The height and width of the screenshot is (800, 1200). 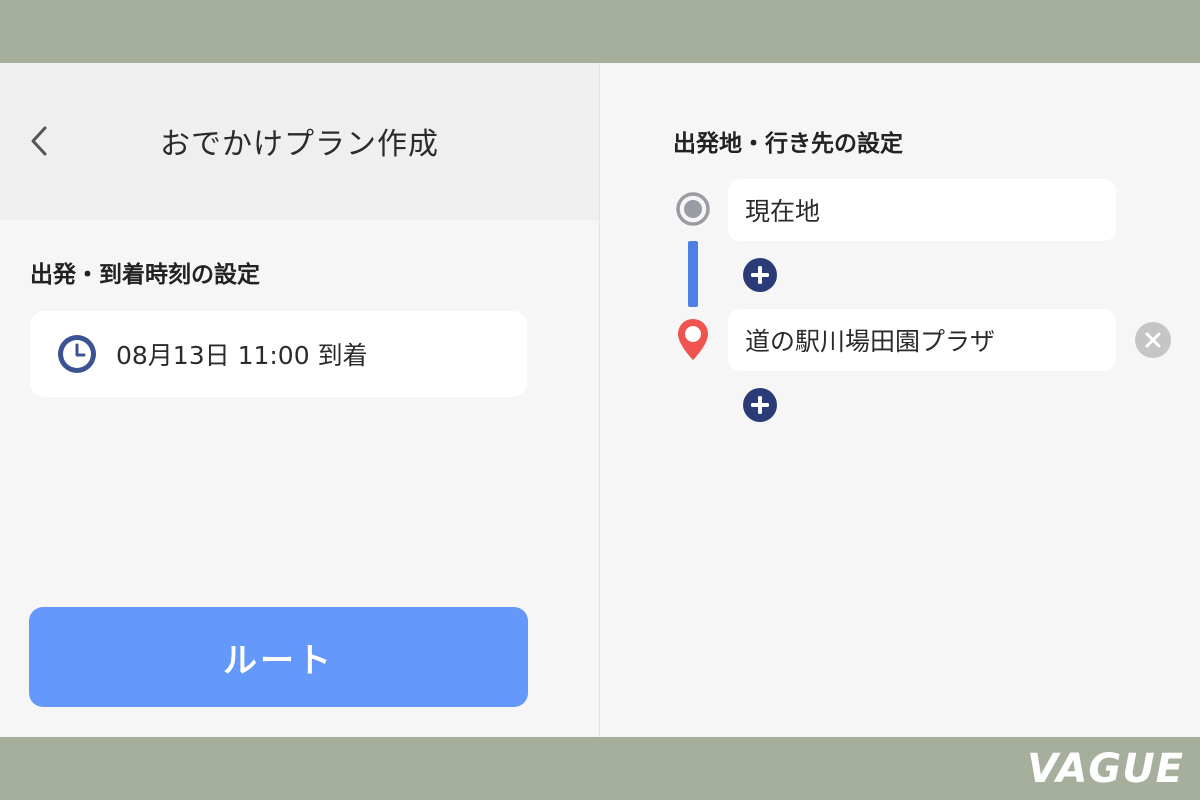 I want to click on time-section-heading: 出発・到着時刻の設定, so click(x=145, y=275).